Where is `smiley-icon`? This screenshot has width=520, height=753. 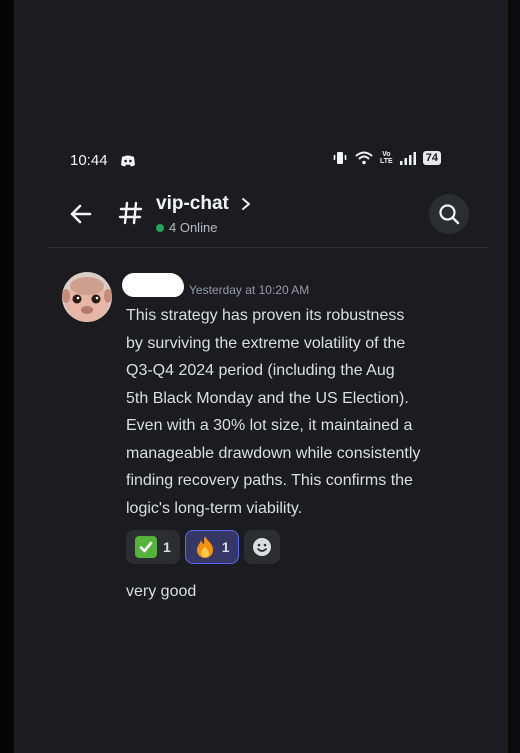
smiley-icon is located at coordinates (261, 547).